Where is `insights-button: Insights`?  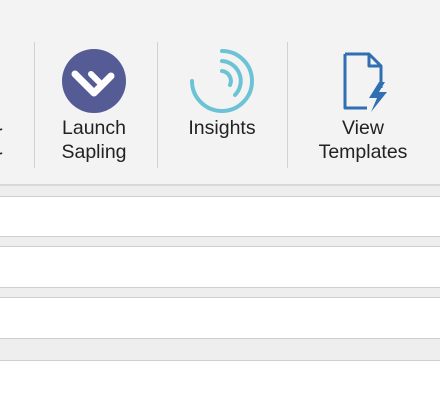 insights-button: Insights is located at coordinates (222, 110).